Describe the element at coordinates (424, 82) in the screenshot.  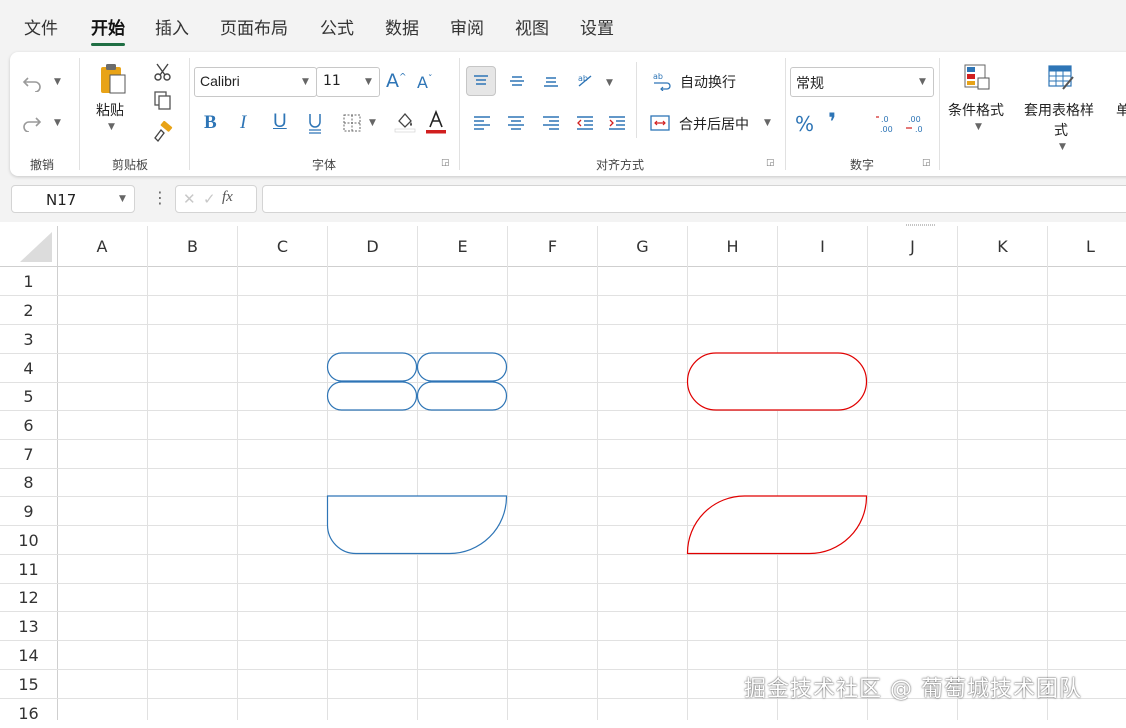
I see `decrease-font-icon: Aˇ` at that location.